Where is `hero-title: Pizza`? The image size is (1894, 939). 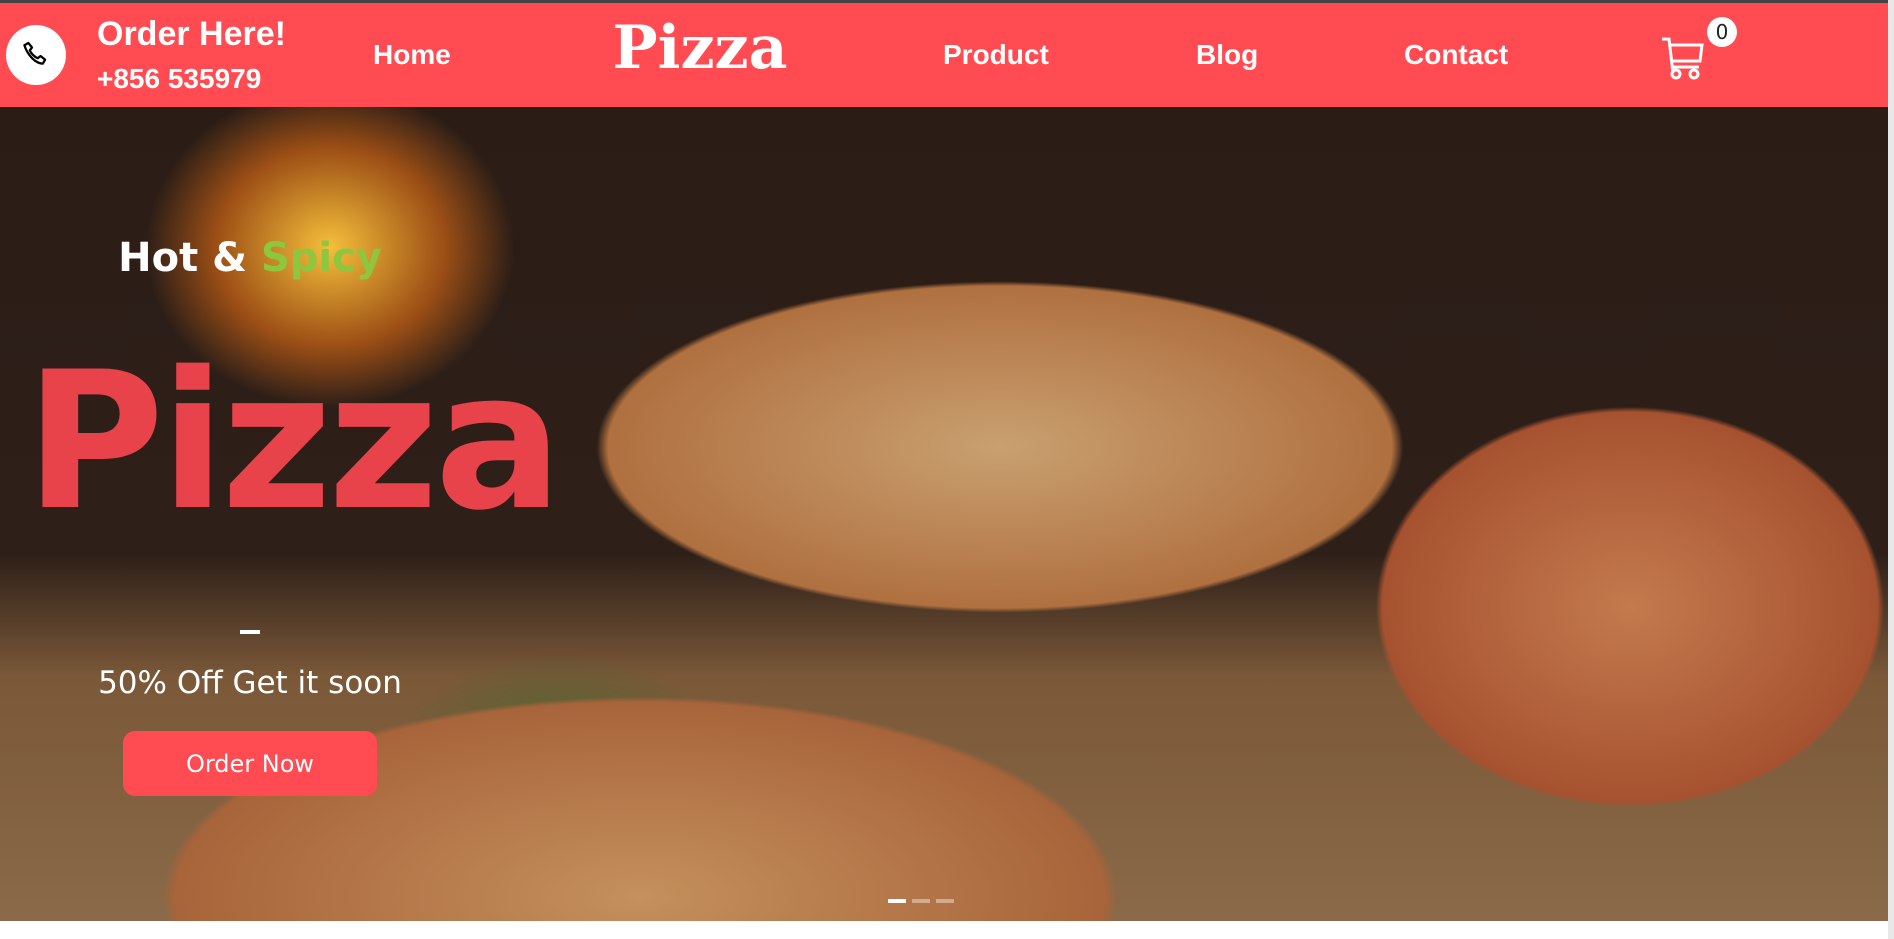
hero-title: Pizza is located at coordinates (294, 441).